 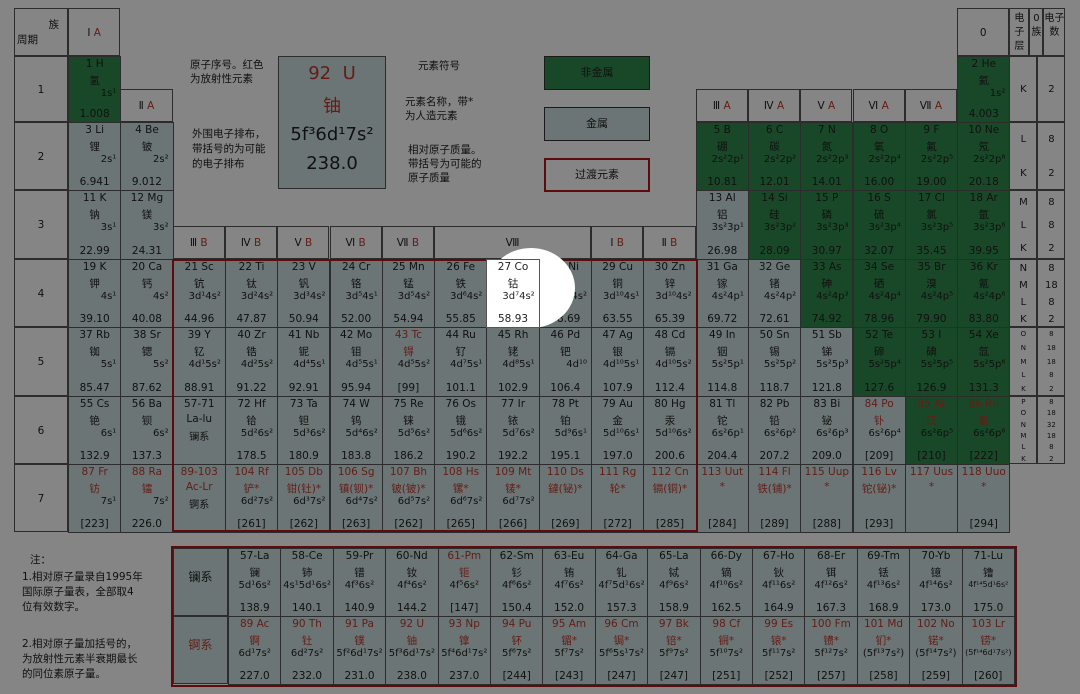 What do you see at coordinates (984, 498) in the screenshot?
I see `element-118-Uuo: 118 Uuo * [294]` at bounding box center [984, 498].